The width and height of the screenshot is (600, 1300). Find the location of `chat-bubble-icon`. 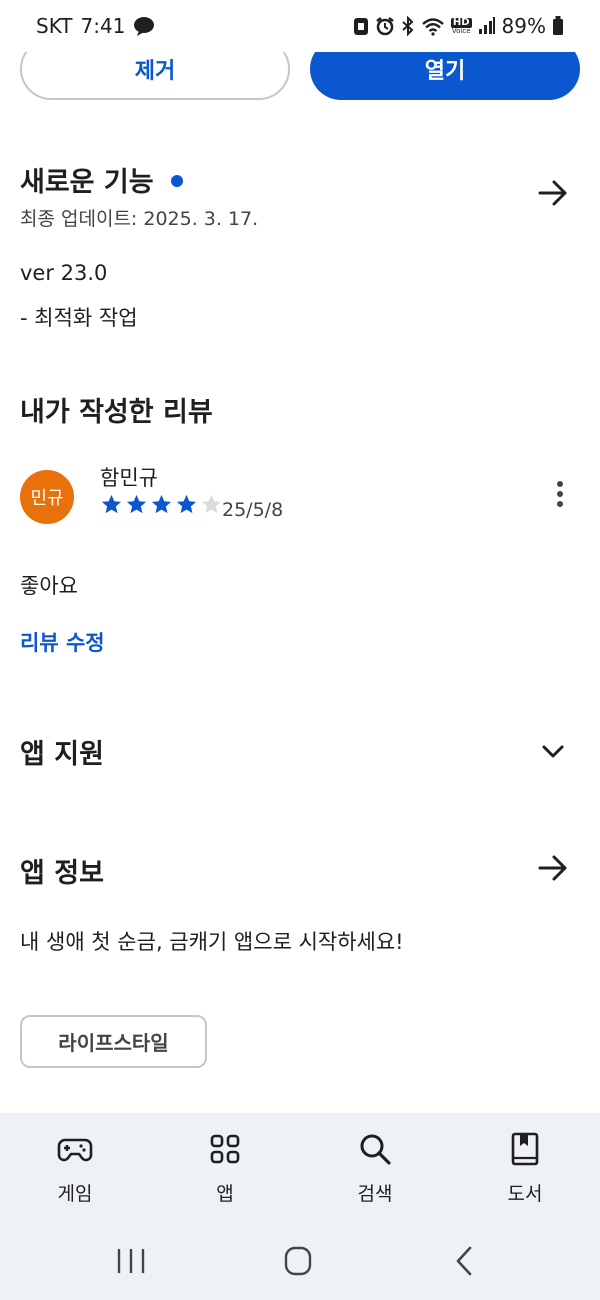

chat-bubble-icon is located at coordinates (144, 26).